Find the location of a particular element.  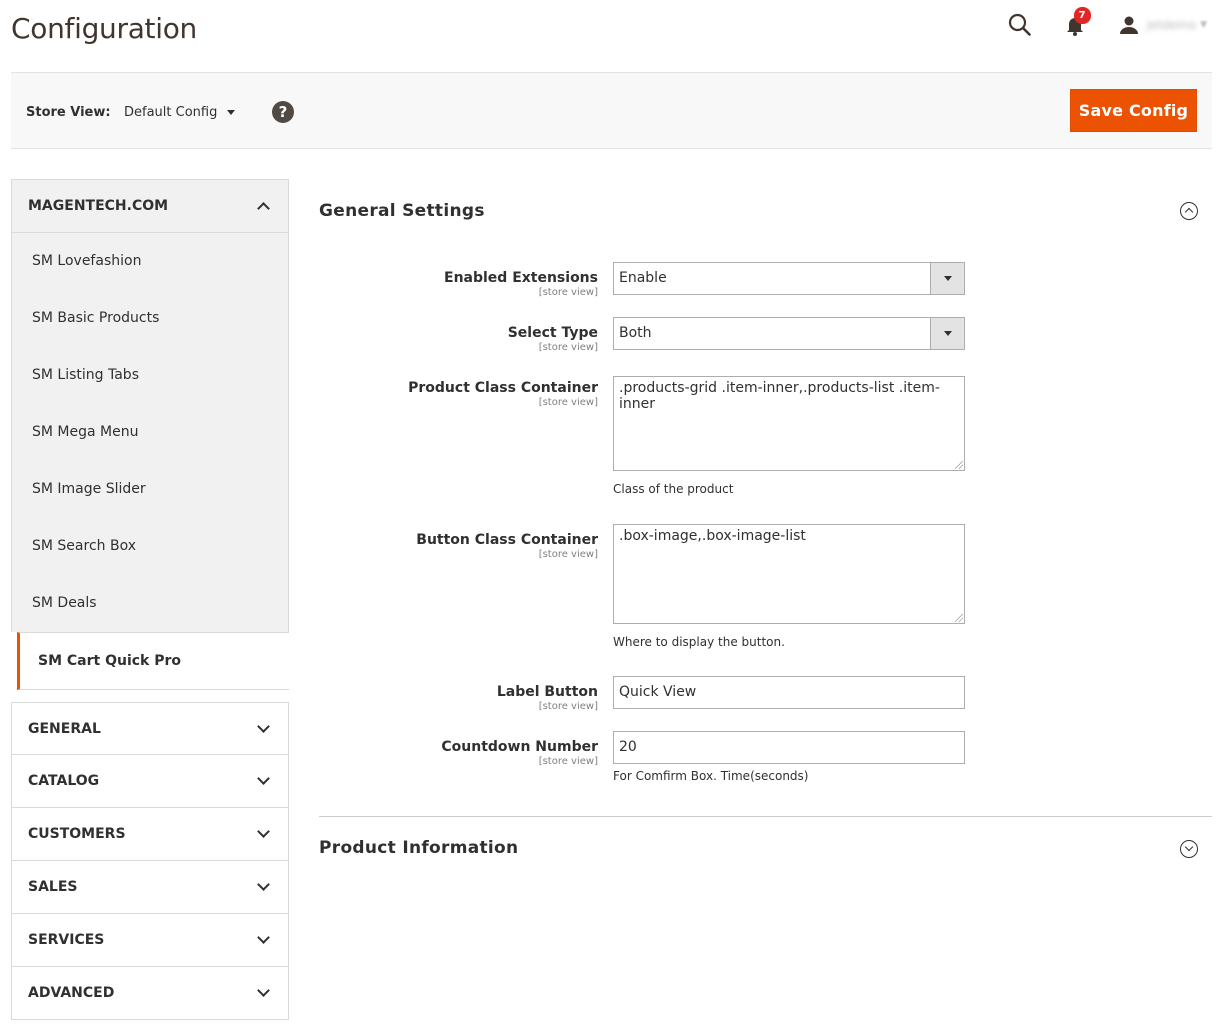

field-label: Button Class Container is located at coordinates (507, 540).